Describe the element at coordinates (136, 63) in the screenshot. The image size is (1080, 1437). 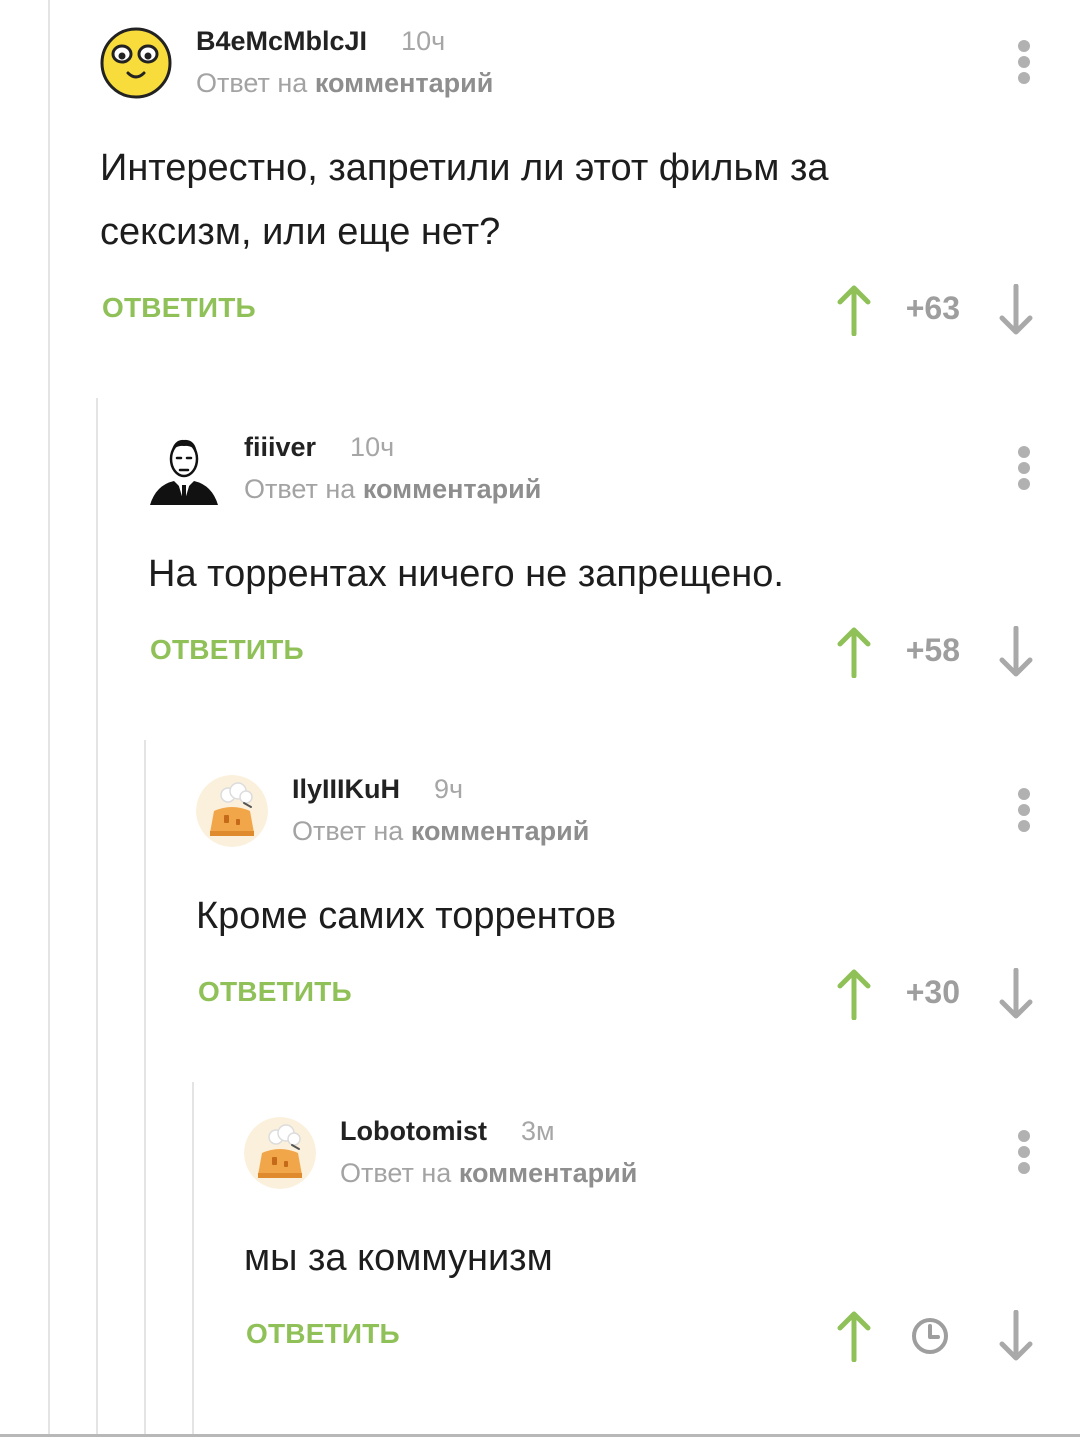
I see `smiley-face-icon` at that location.